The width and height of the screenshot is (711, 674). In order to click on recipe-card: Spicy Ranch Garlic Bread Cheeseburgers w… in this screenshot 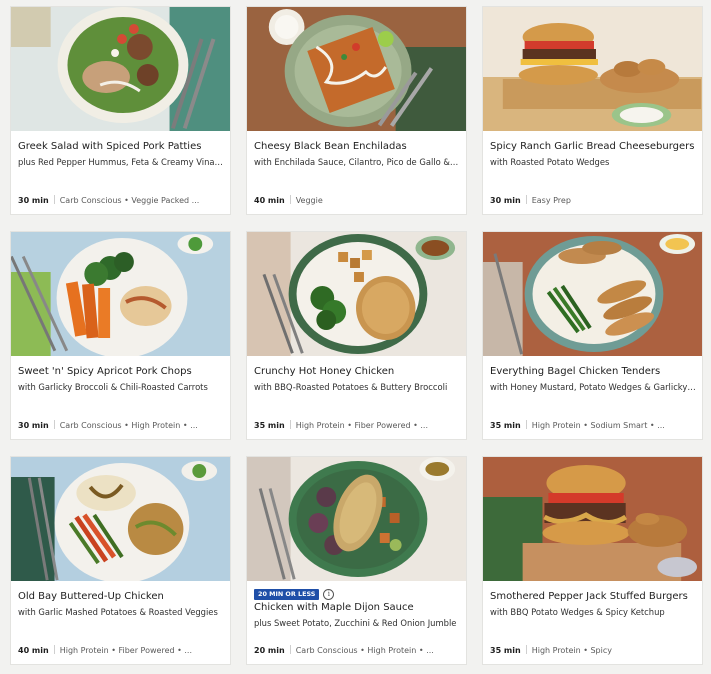, I will do `click(592, 110)`.